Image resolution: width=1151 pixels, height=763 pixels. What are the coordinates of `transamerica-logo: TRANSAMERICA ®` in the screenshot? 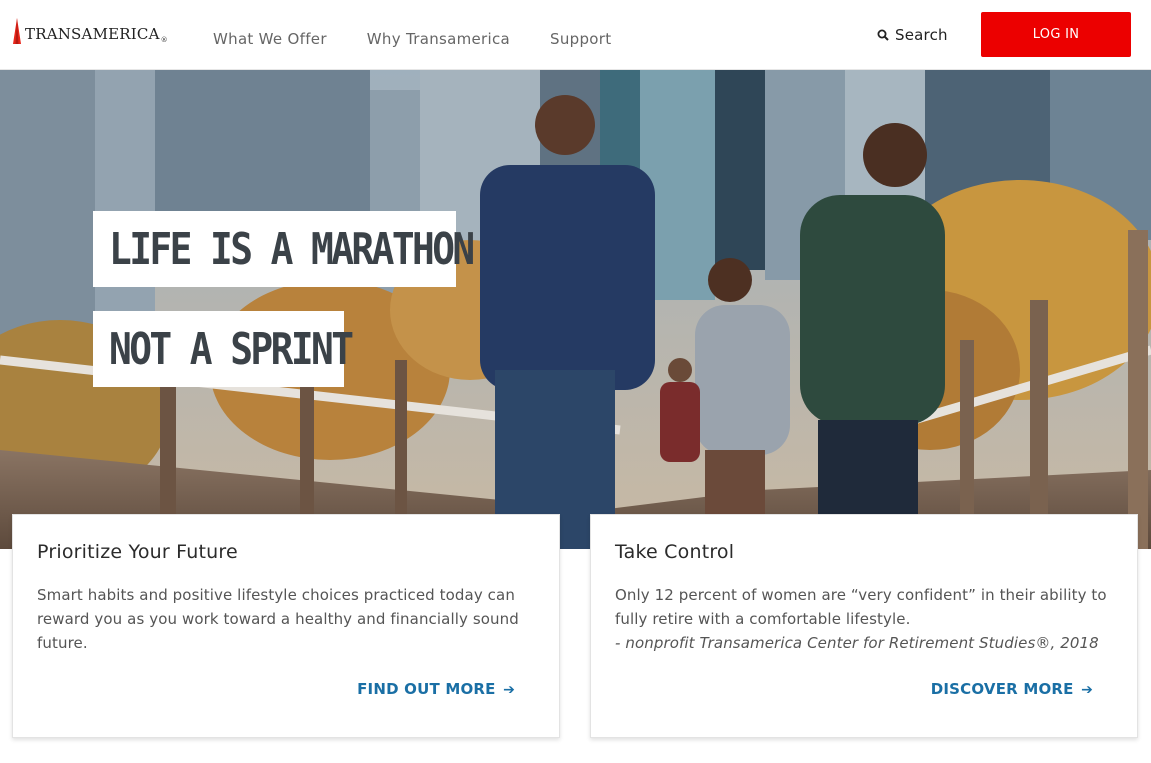 It's located at (90, 30).